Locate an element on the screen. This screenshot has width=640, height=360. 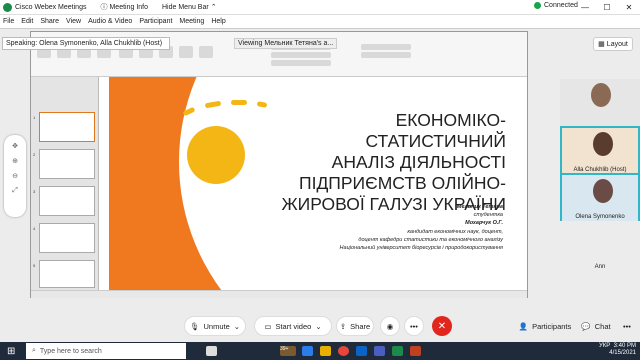
start-video-button: ▭ Start video ⌄ is located at coordinates (293, 326).